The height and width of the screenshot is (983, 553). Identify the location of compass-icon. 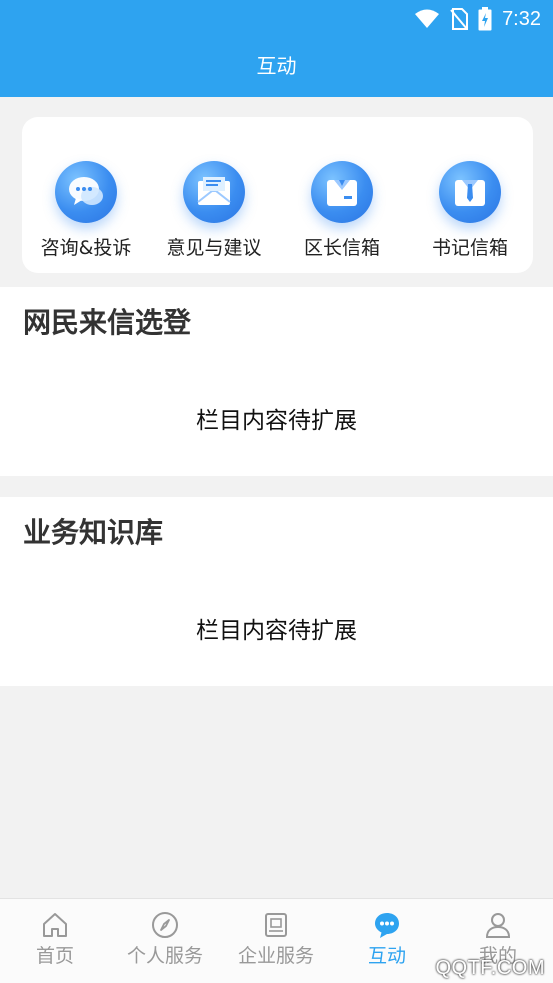
(165, 925).